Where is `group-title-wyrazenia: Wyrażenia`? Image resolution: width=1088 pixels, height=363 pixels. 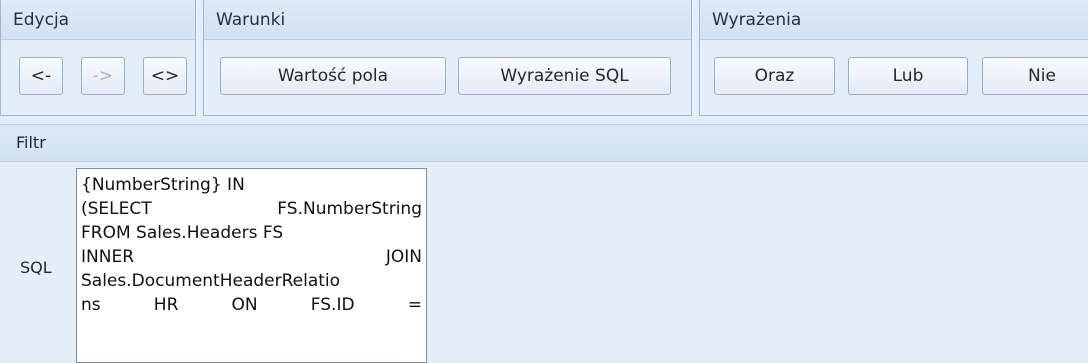 group-title-wyrazenia: Wyrażenia is located at coordinates (894, 20).